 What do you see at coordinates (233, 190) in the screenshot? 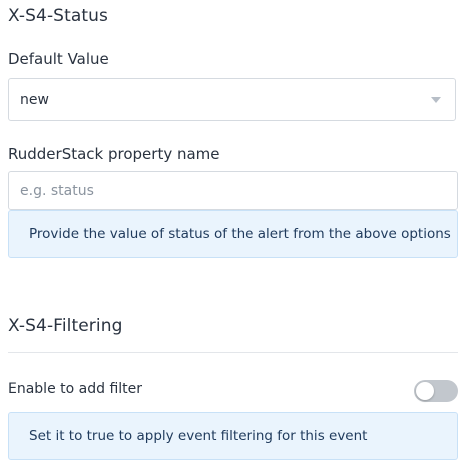
I see `property-name-input` at bounding box center [233, 190].